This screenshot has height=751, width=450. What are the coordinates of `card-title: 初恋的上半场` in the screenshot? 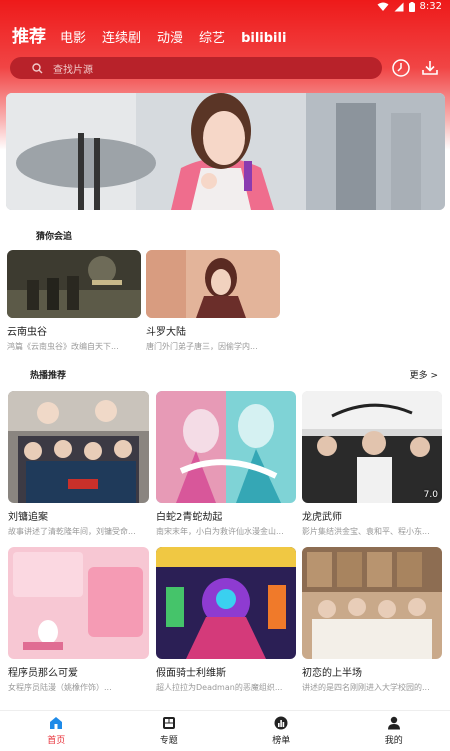 It's located at (372, 671).